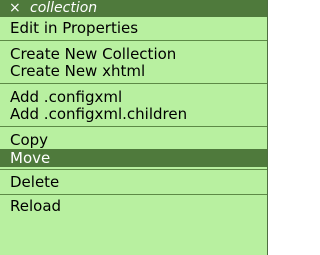 The height and width of the screenshot is (255, 320). Describe the element at coordinates (15, 8) in the screenshot. I see `close-icon: ×` at that location.